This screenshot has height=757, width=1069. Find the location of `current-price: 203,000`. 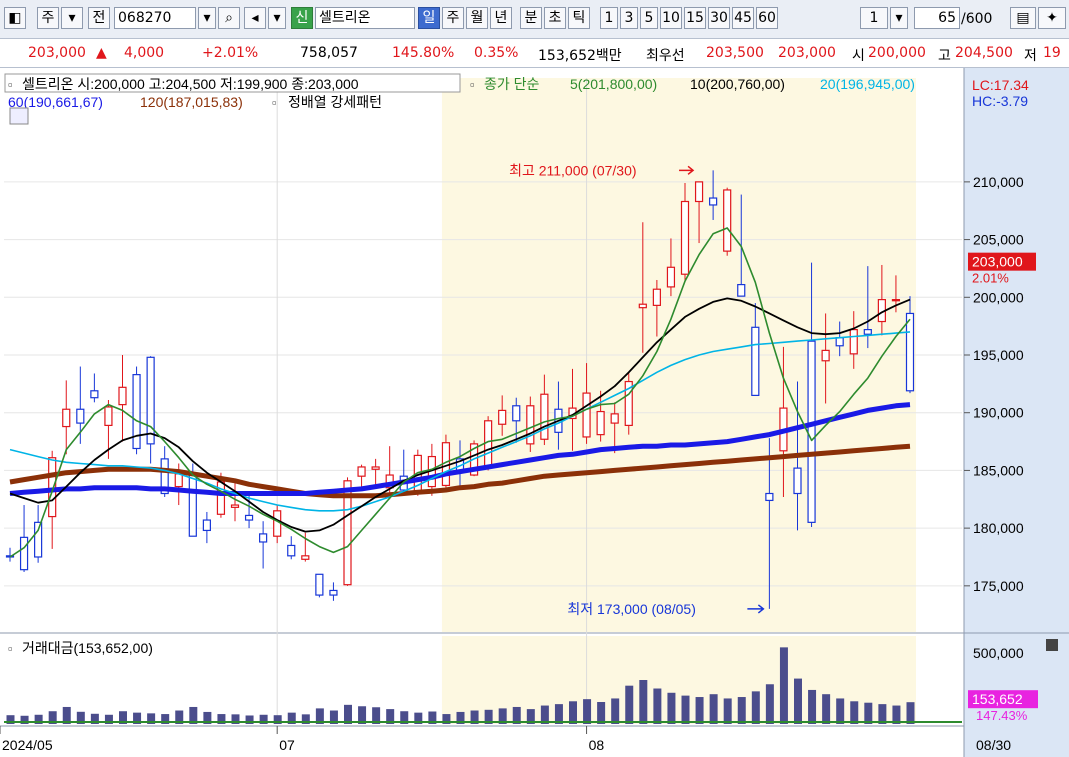

current-price: 203,000 is located at coordinates (57, 53).